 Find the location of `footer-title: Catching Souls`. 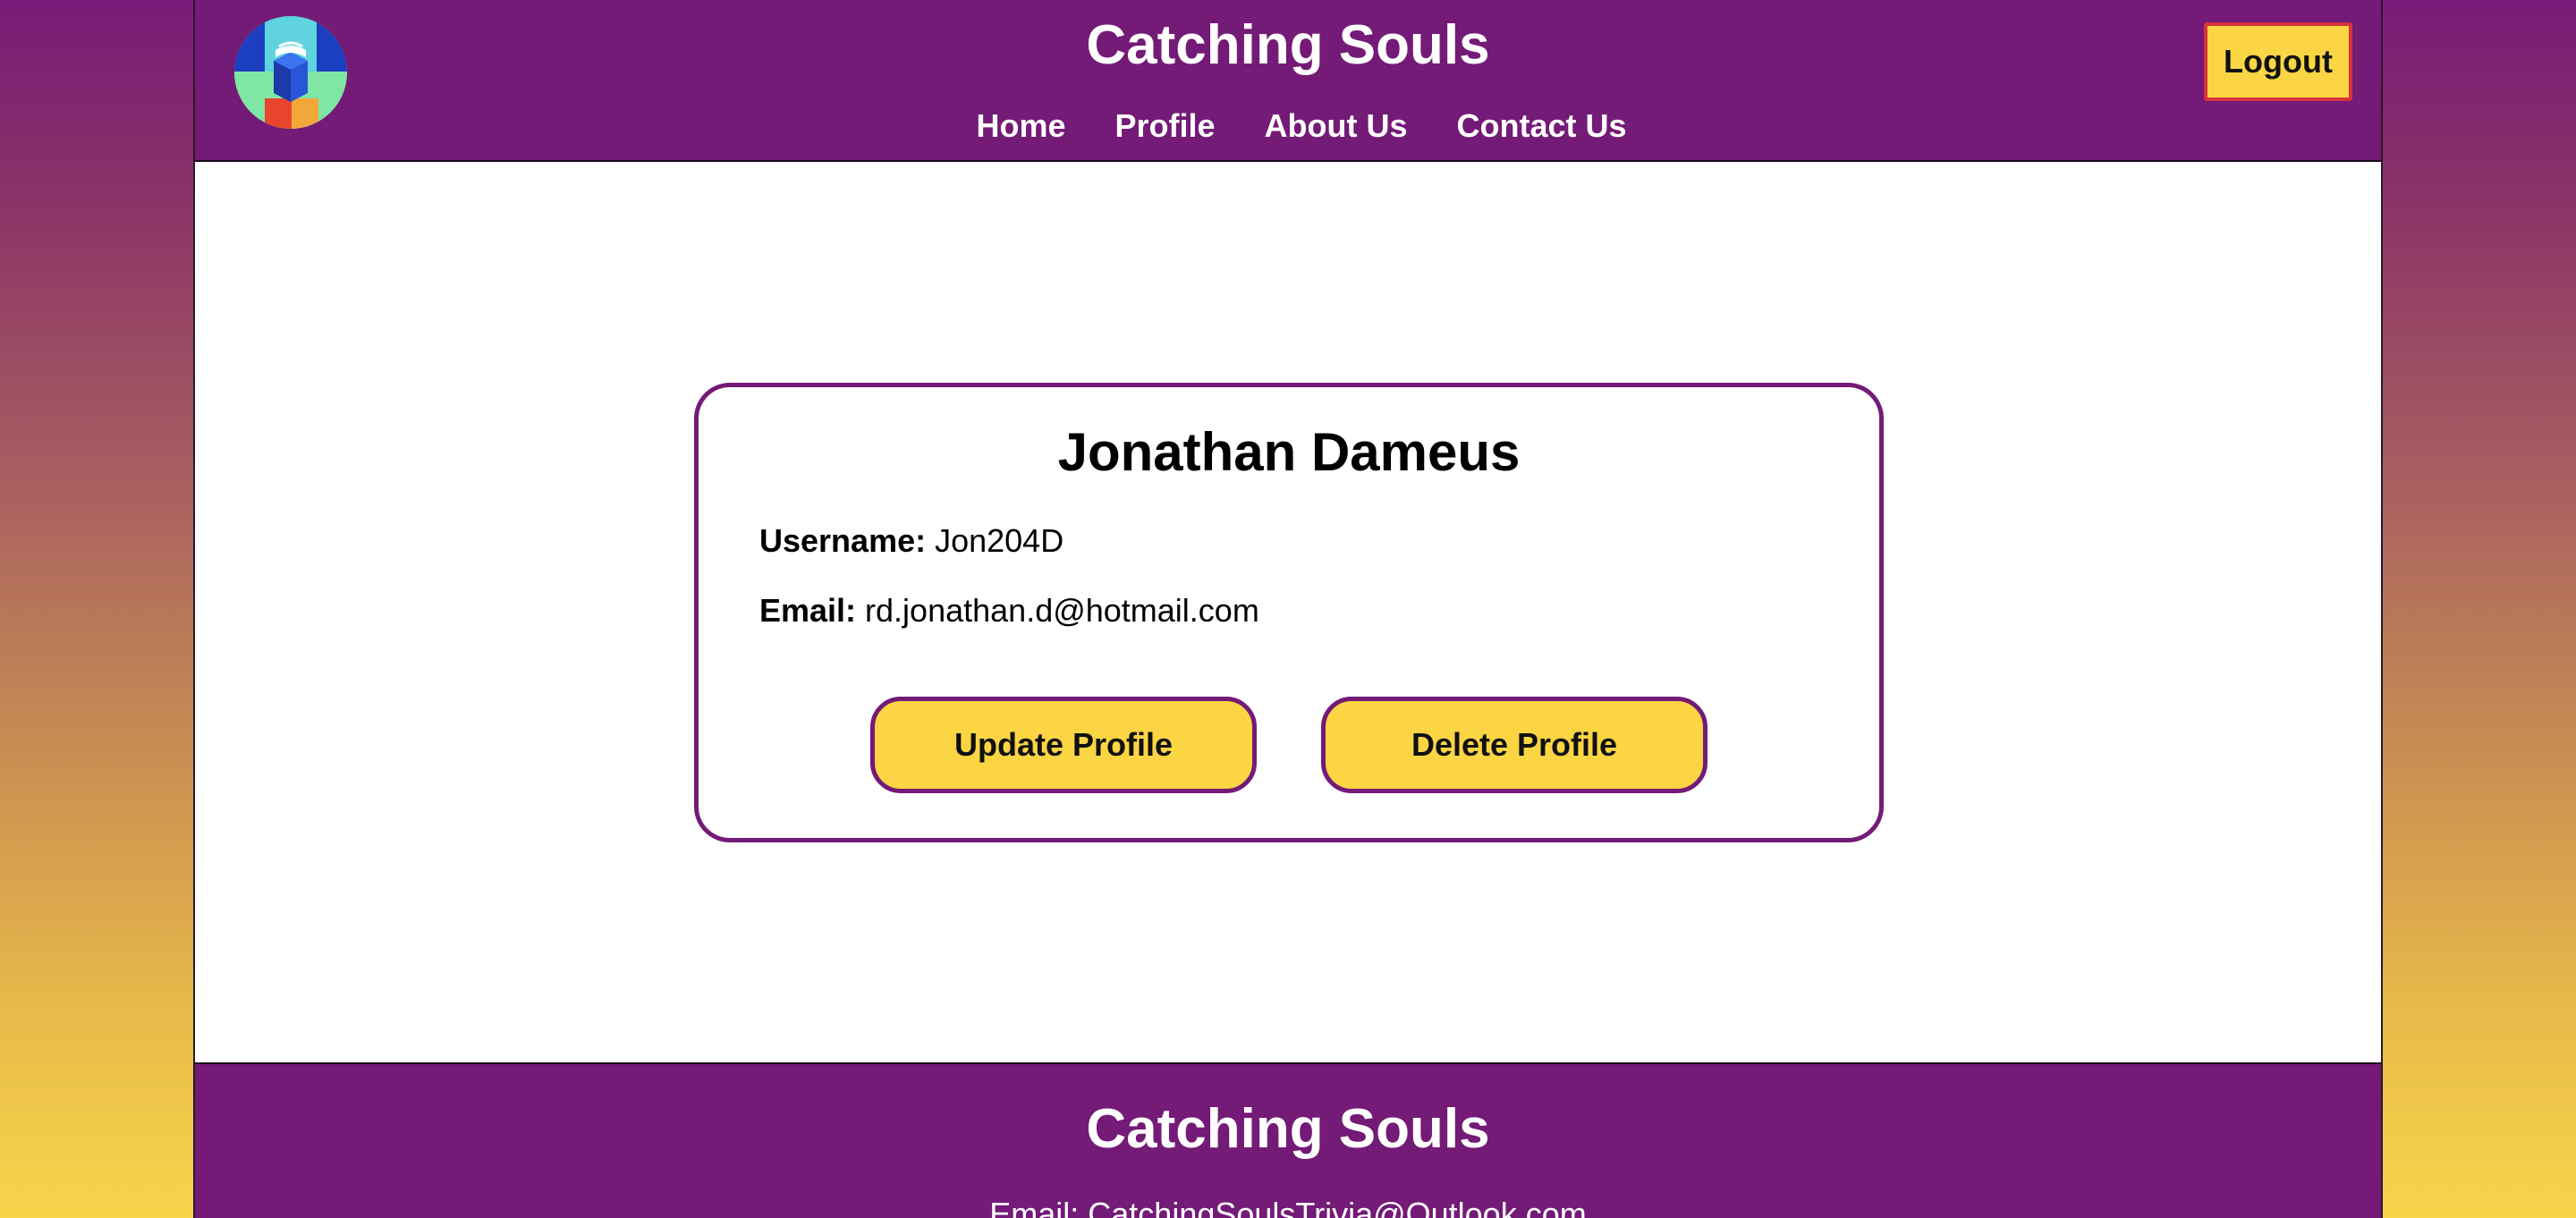

footer-title: Catching Souls is located at coordinates (1288, 1129).